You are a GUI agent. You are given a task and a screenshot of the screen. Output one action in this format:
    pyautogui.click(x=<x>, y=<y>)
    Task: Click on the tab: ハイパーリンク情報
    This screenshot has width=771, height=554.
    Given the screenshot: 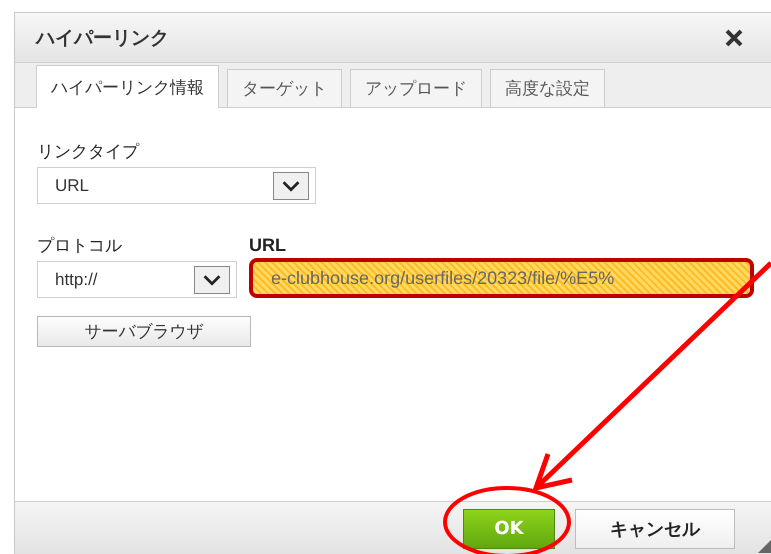 What is the action you would take?
    pyautogui.click(x=127, y=86)
    